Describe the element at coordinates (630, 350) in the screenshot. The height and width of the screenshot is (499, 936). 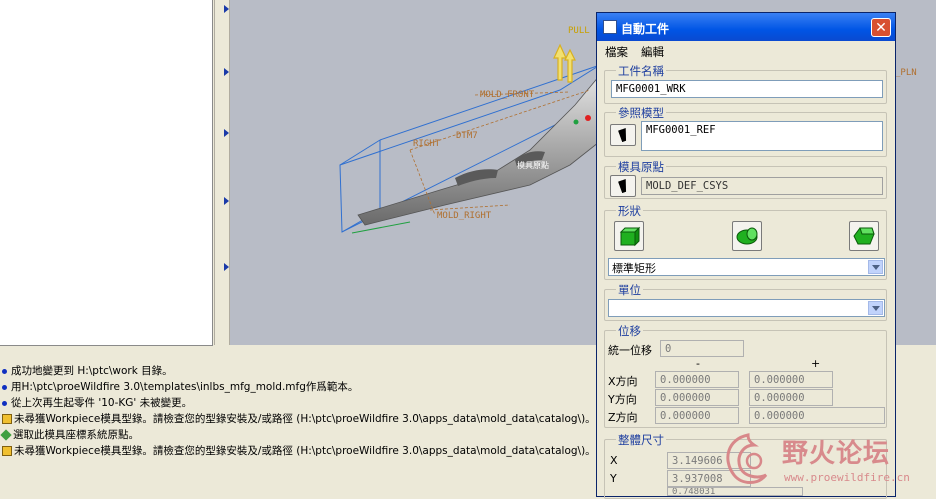
I see `uniform-offset-label: 統一位移` at that location.